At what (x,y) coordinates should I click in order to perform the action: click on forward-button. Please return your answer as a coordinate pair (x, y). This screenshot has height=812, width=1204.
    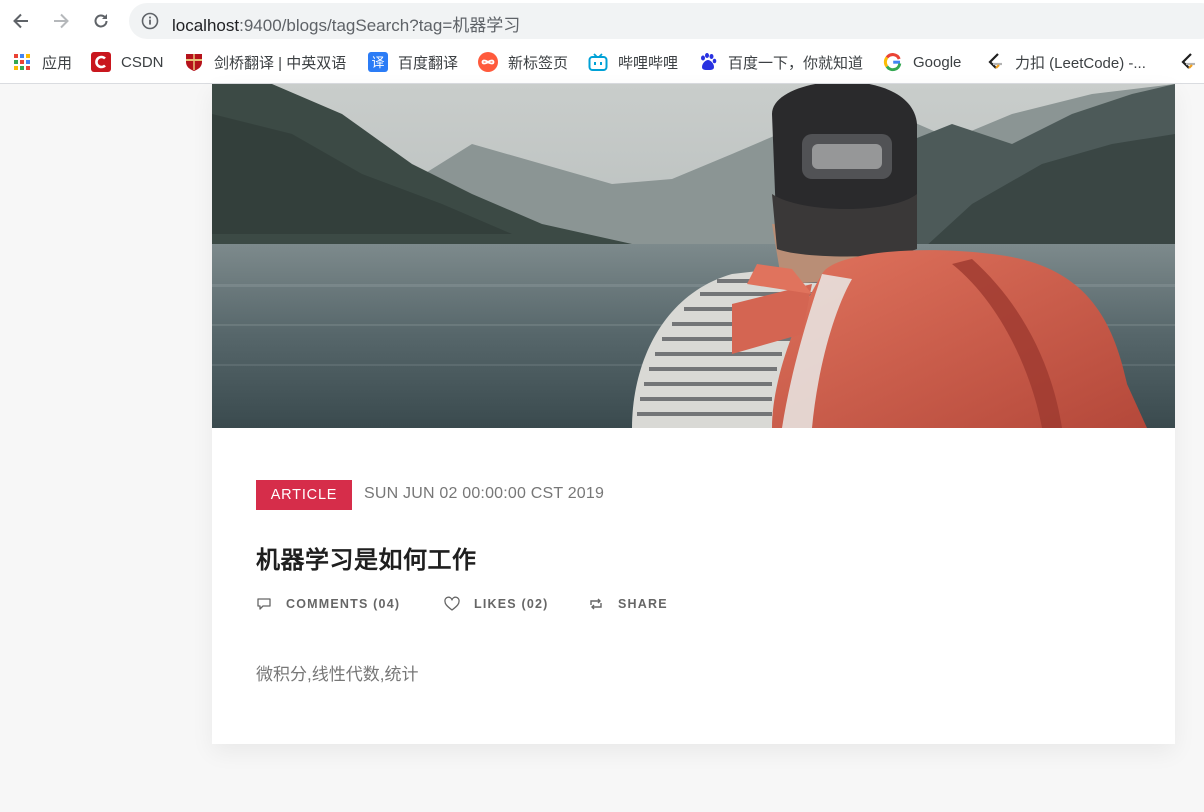
    Looking at the image, I should click on (61, 21).